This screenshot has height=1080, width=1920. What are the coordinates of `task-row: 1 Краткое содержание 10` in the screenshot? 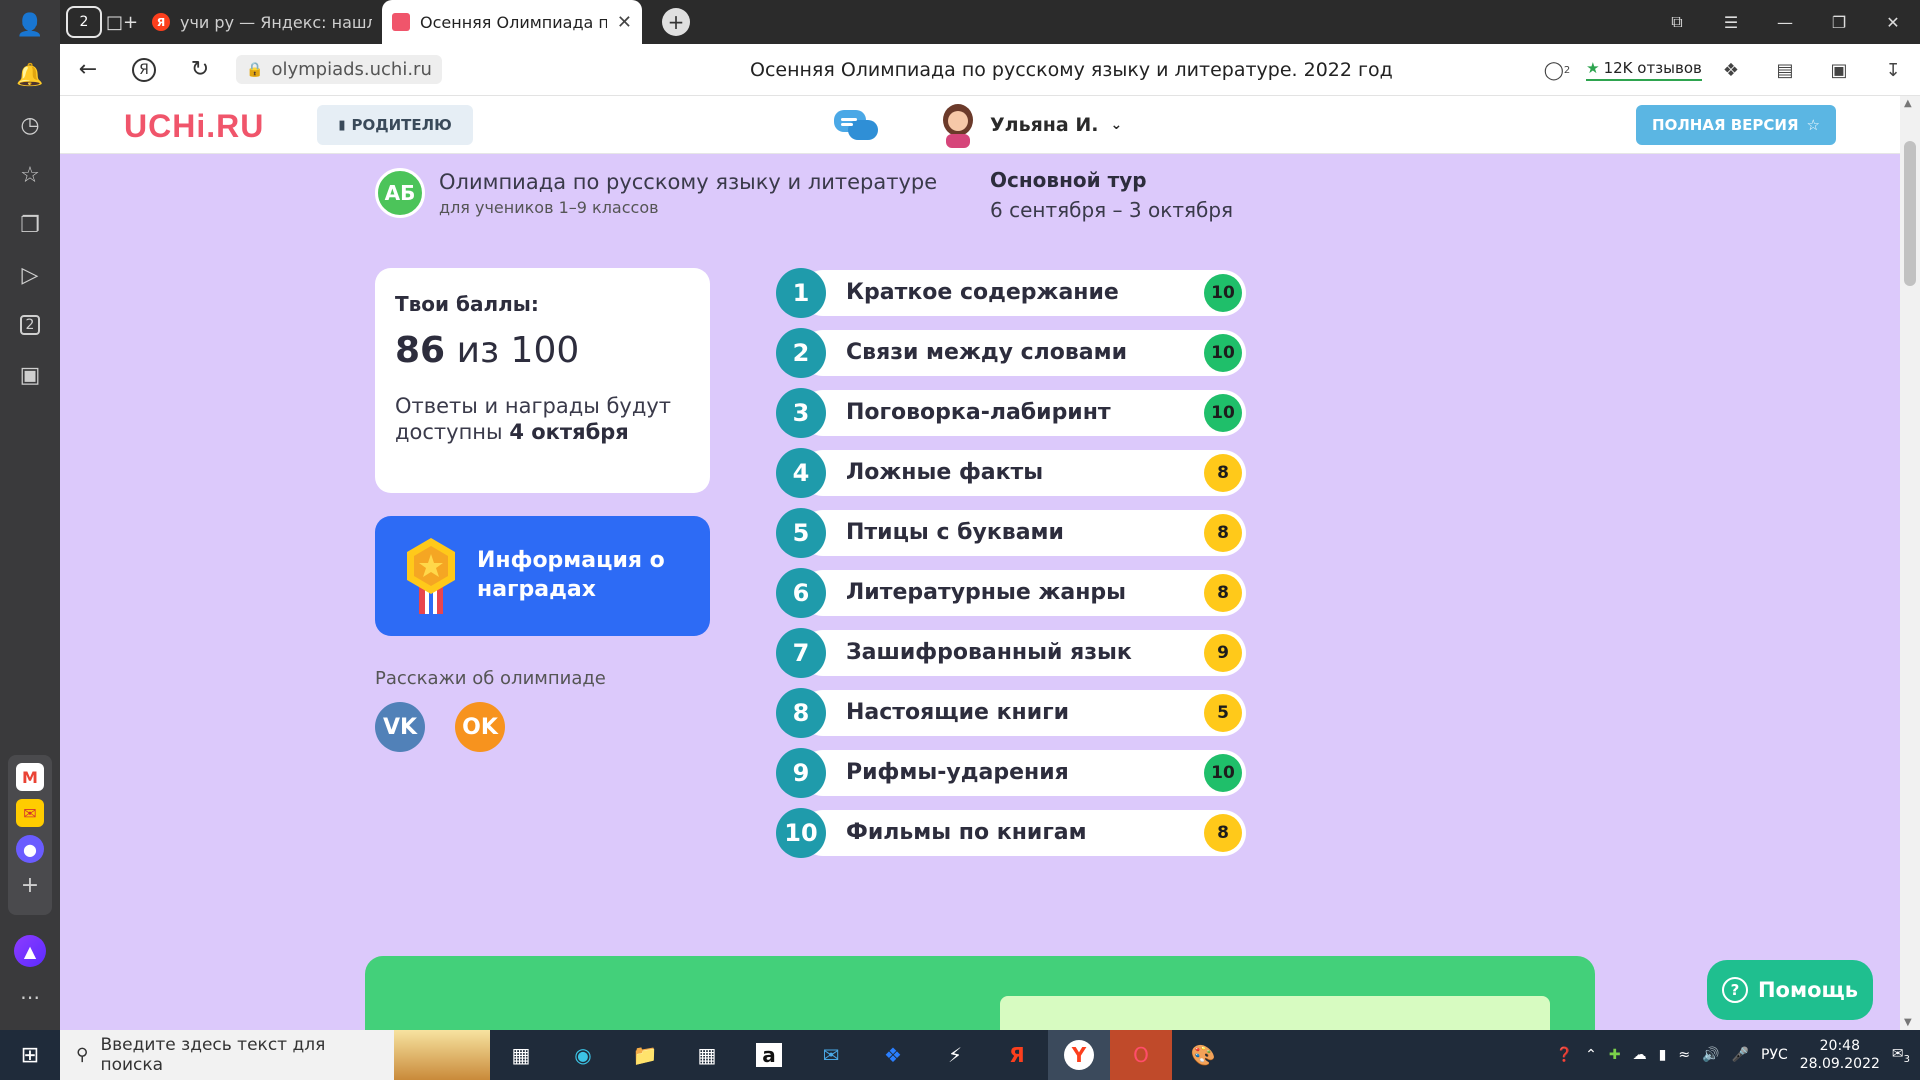 It's located at (1012, 293).